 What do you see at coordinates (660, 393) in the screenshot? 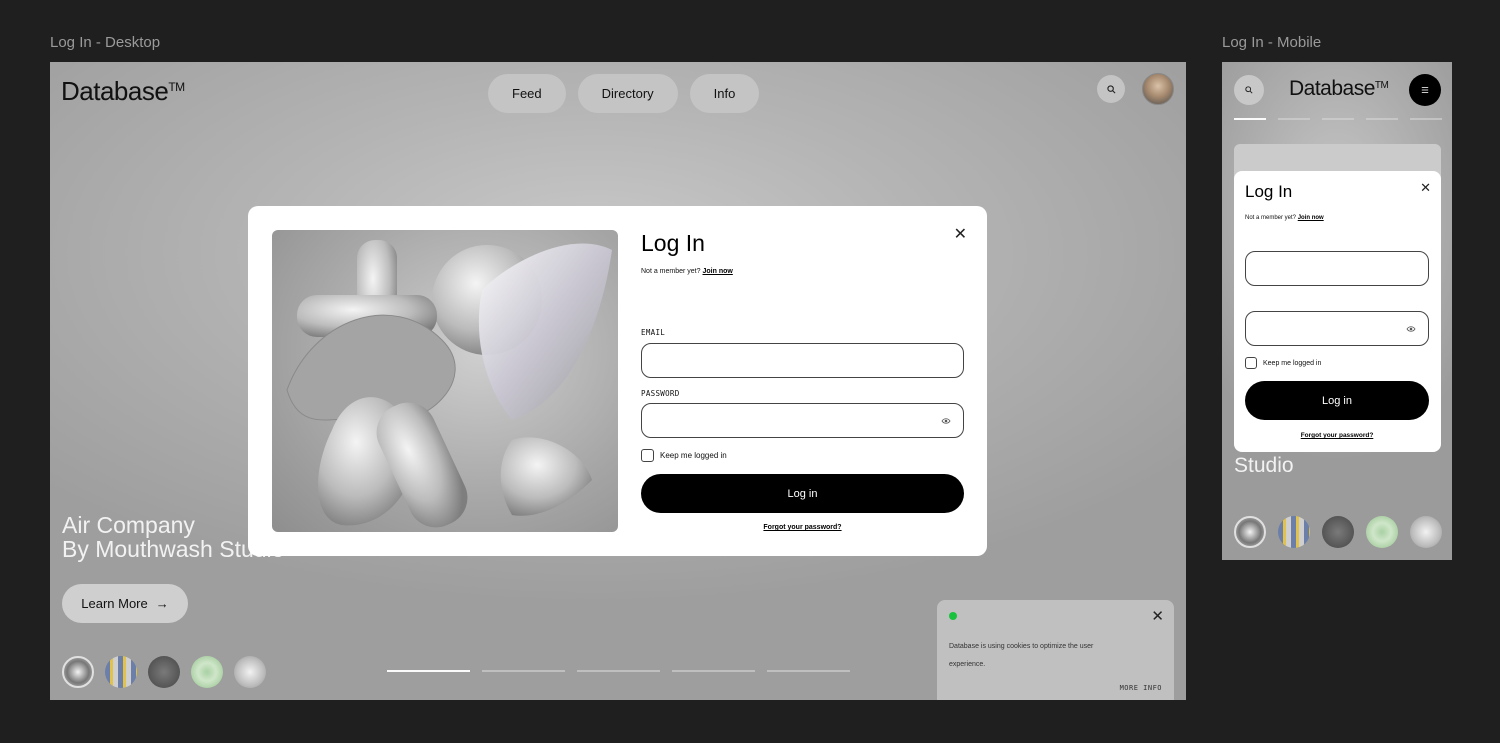
I see `password-label: PASSWORD` at bounding box center [660, 393].